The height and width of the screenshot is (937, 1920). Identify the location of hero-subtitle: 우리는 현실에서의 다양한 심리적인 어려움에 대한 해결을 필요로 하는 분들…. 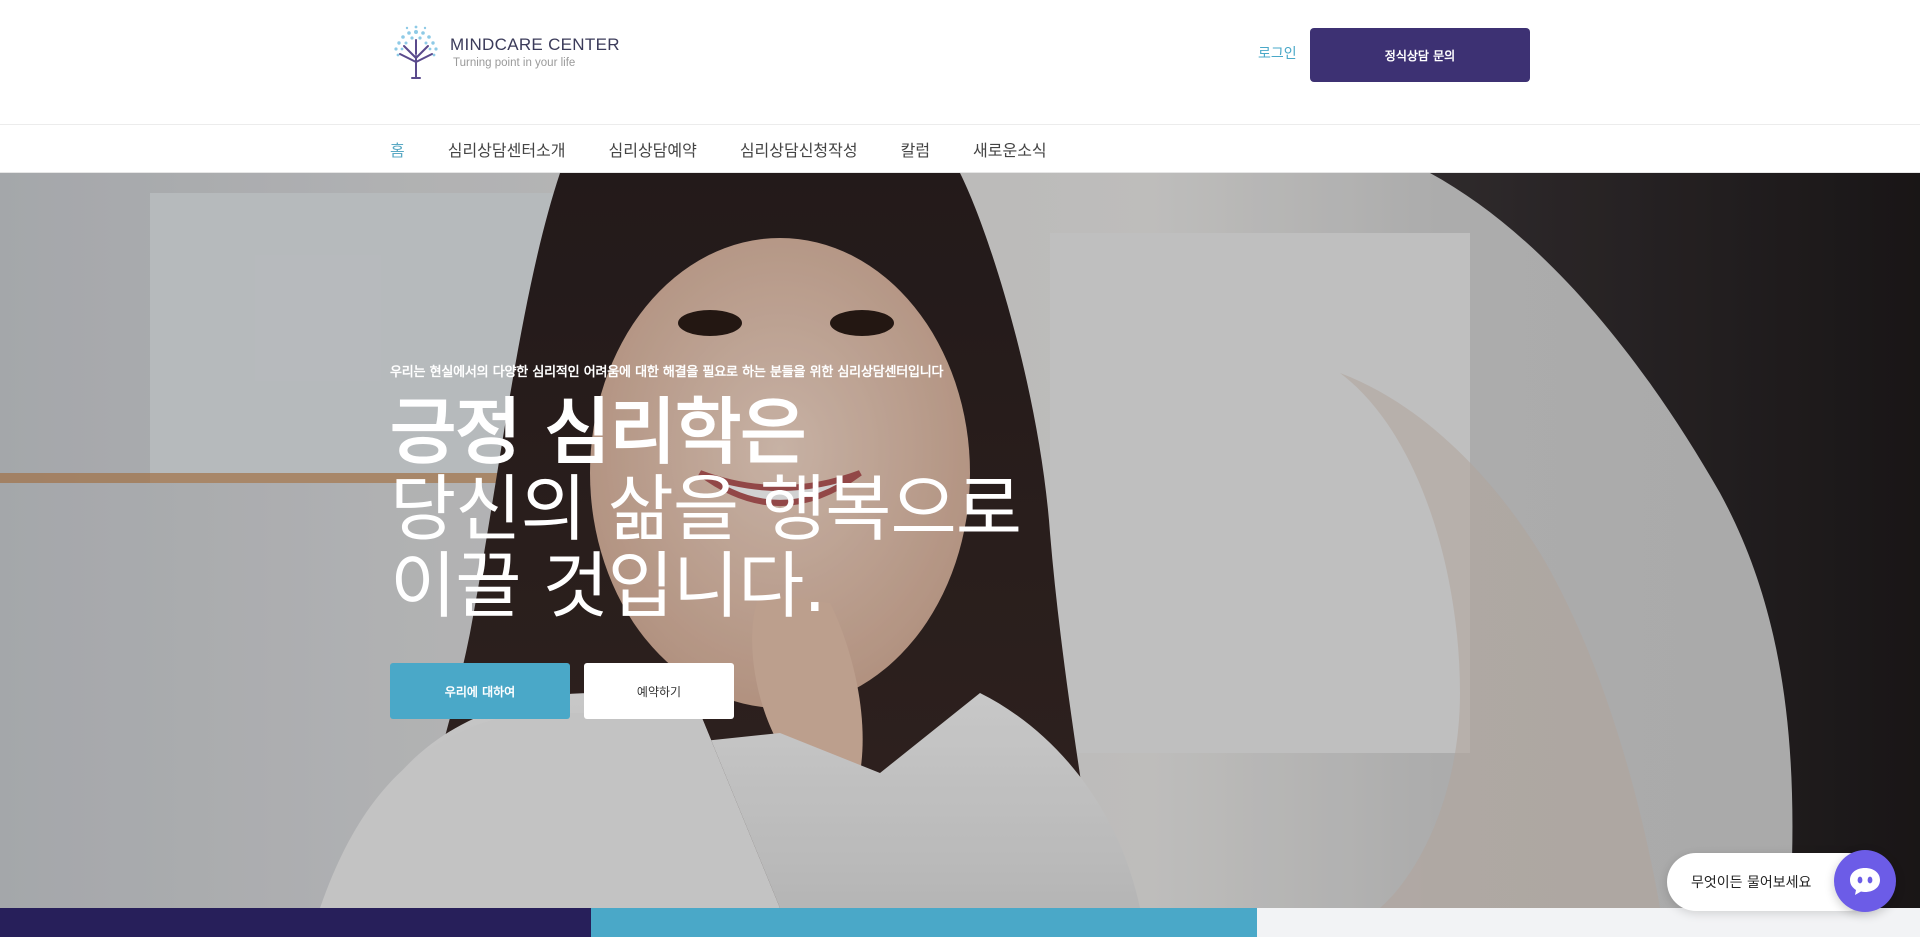
(667, 372).